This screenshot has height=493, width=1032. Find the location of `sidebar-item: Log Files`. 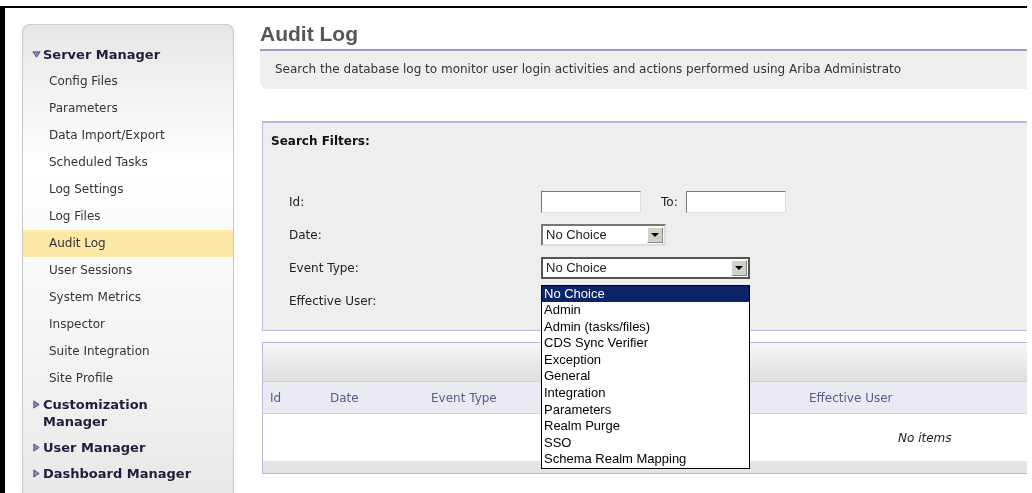

sidebar-item: Log Files is located at coordinates (128, 216).